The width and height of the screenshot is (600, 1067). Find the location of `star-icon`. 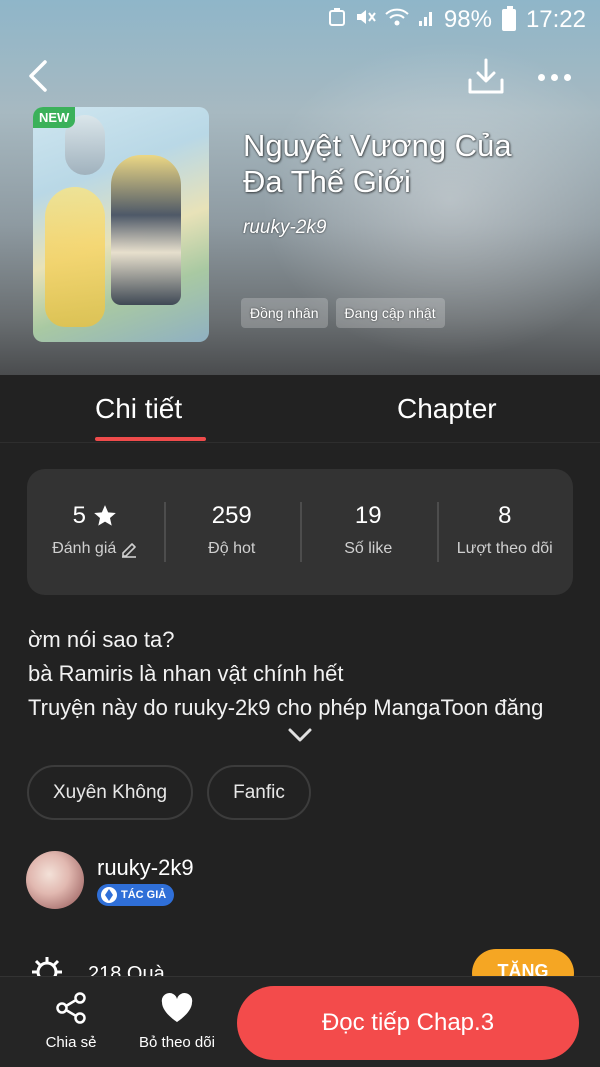

star-icon is located at coordinates (105, 515).